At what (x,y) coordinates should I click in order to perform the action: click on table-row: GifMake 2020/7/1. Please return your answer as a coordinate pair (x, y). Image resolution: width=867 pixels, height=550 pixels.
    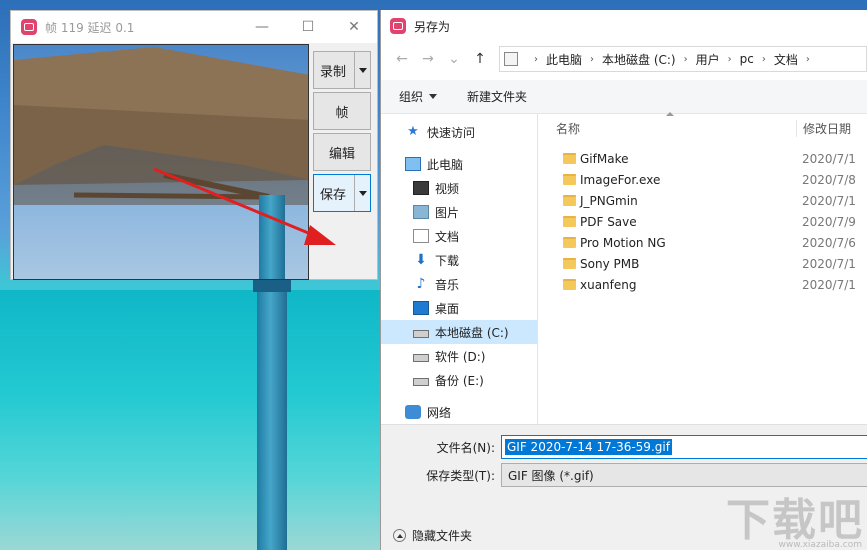
    Looking at the image, I should click on (702, 158).